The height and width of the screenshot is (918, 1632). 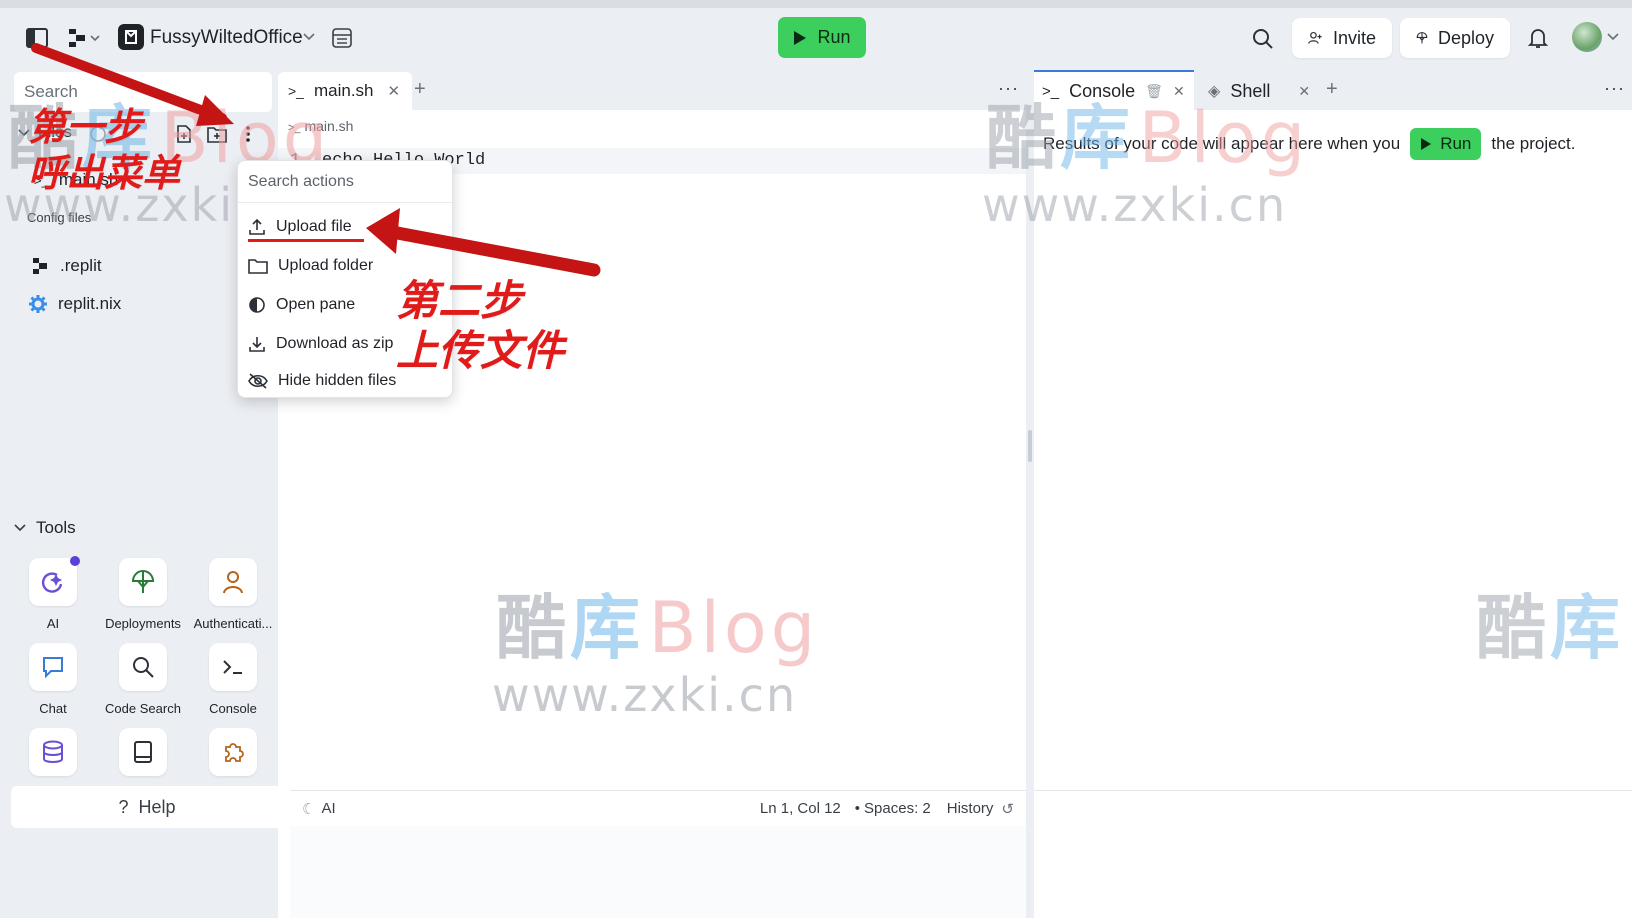 What do you see at coordinates (104, 173) in the screenshot?
I see `step1-desc: 呼出菜单` at bounding box center [104, 173].